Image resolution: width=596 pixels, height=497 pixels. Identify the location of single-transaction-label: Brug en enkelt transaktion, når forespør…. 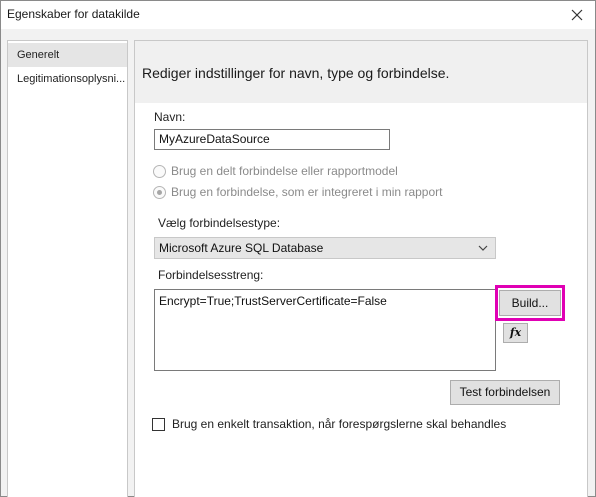
(339, 424).